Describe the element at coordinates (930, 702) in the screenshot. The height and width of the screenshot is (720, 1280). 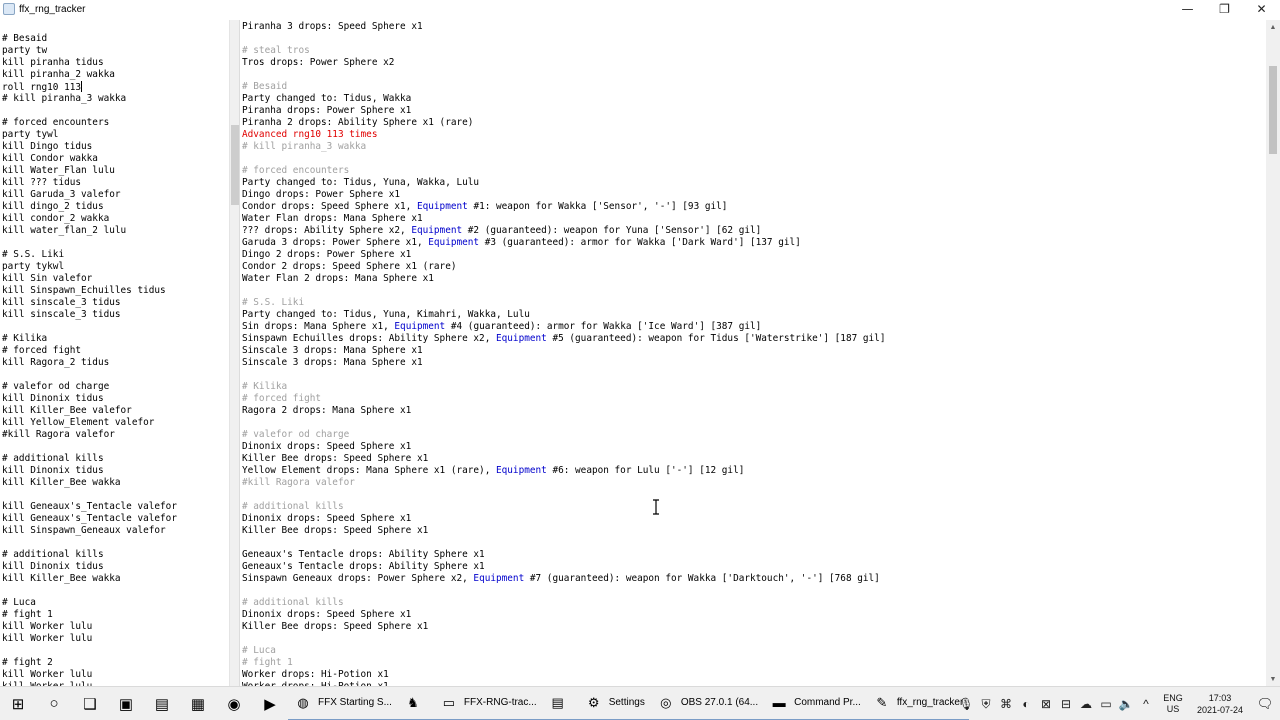
I see `taskbar-app-label: ffx_rng_tracker` at that location.